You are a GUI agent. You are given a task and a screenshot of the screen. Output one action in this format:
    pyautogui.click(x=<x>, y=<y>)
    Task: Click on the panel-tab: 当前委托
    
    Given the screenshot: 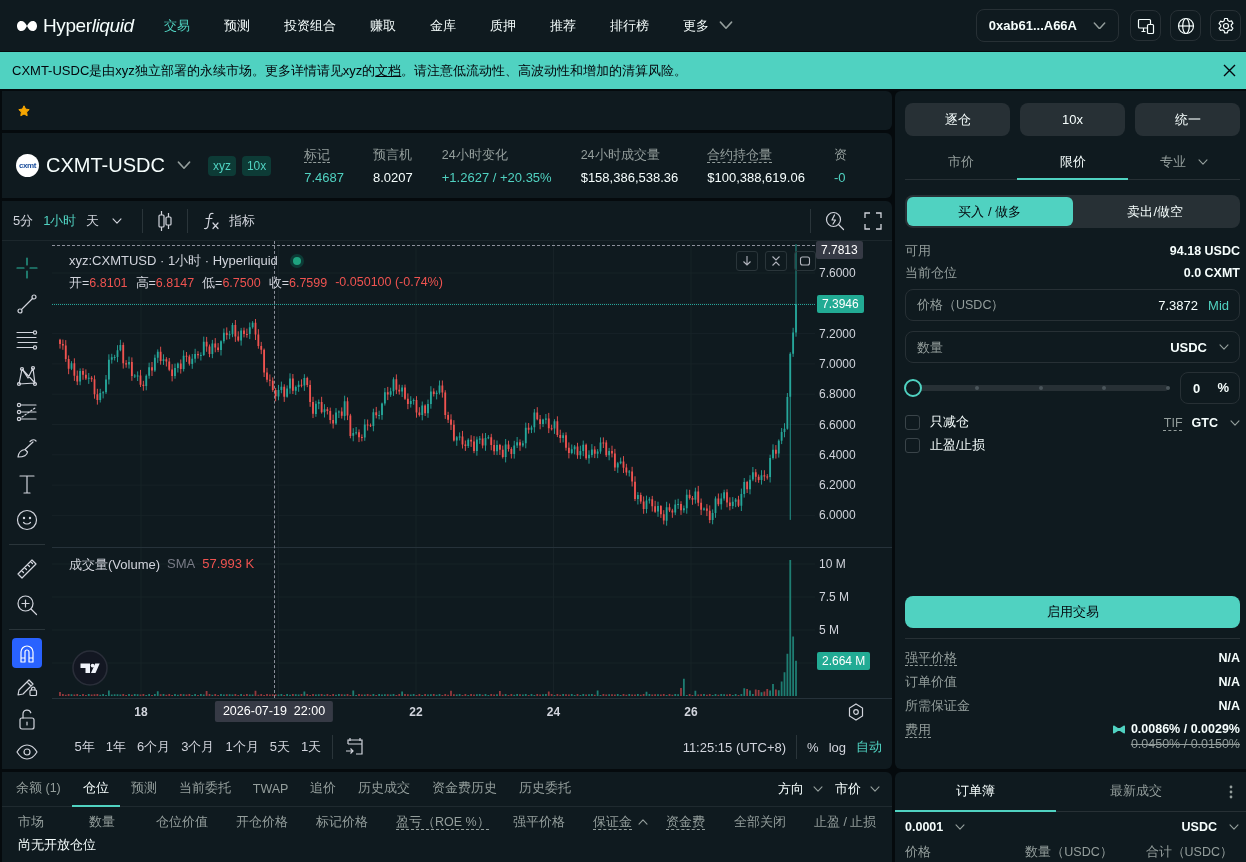 What is the action you would take?
    pyautogui.click(x=204, y=789)
    